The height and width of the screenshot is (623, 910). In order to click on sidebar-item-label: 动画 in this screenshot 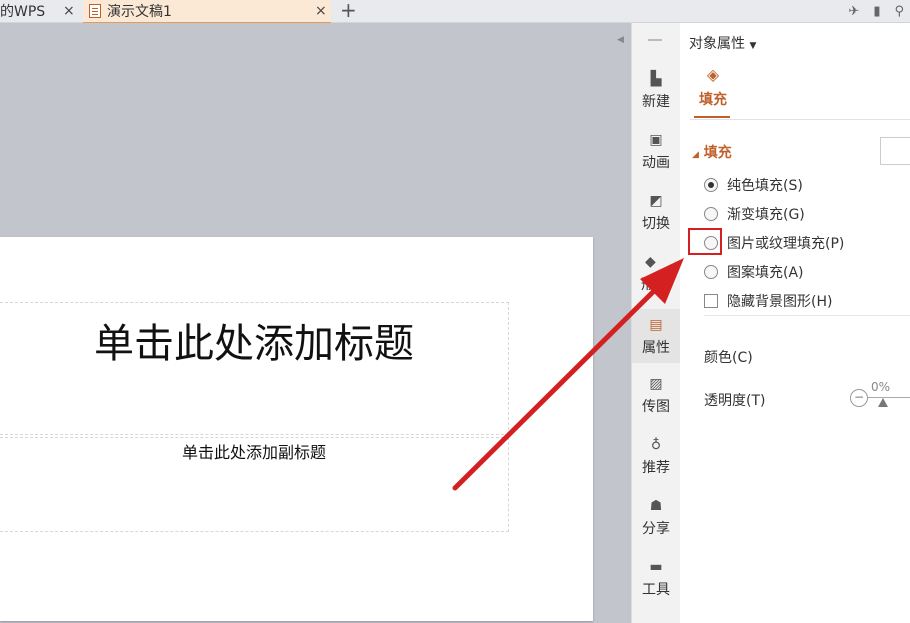, I will do `click(656, 163)`.